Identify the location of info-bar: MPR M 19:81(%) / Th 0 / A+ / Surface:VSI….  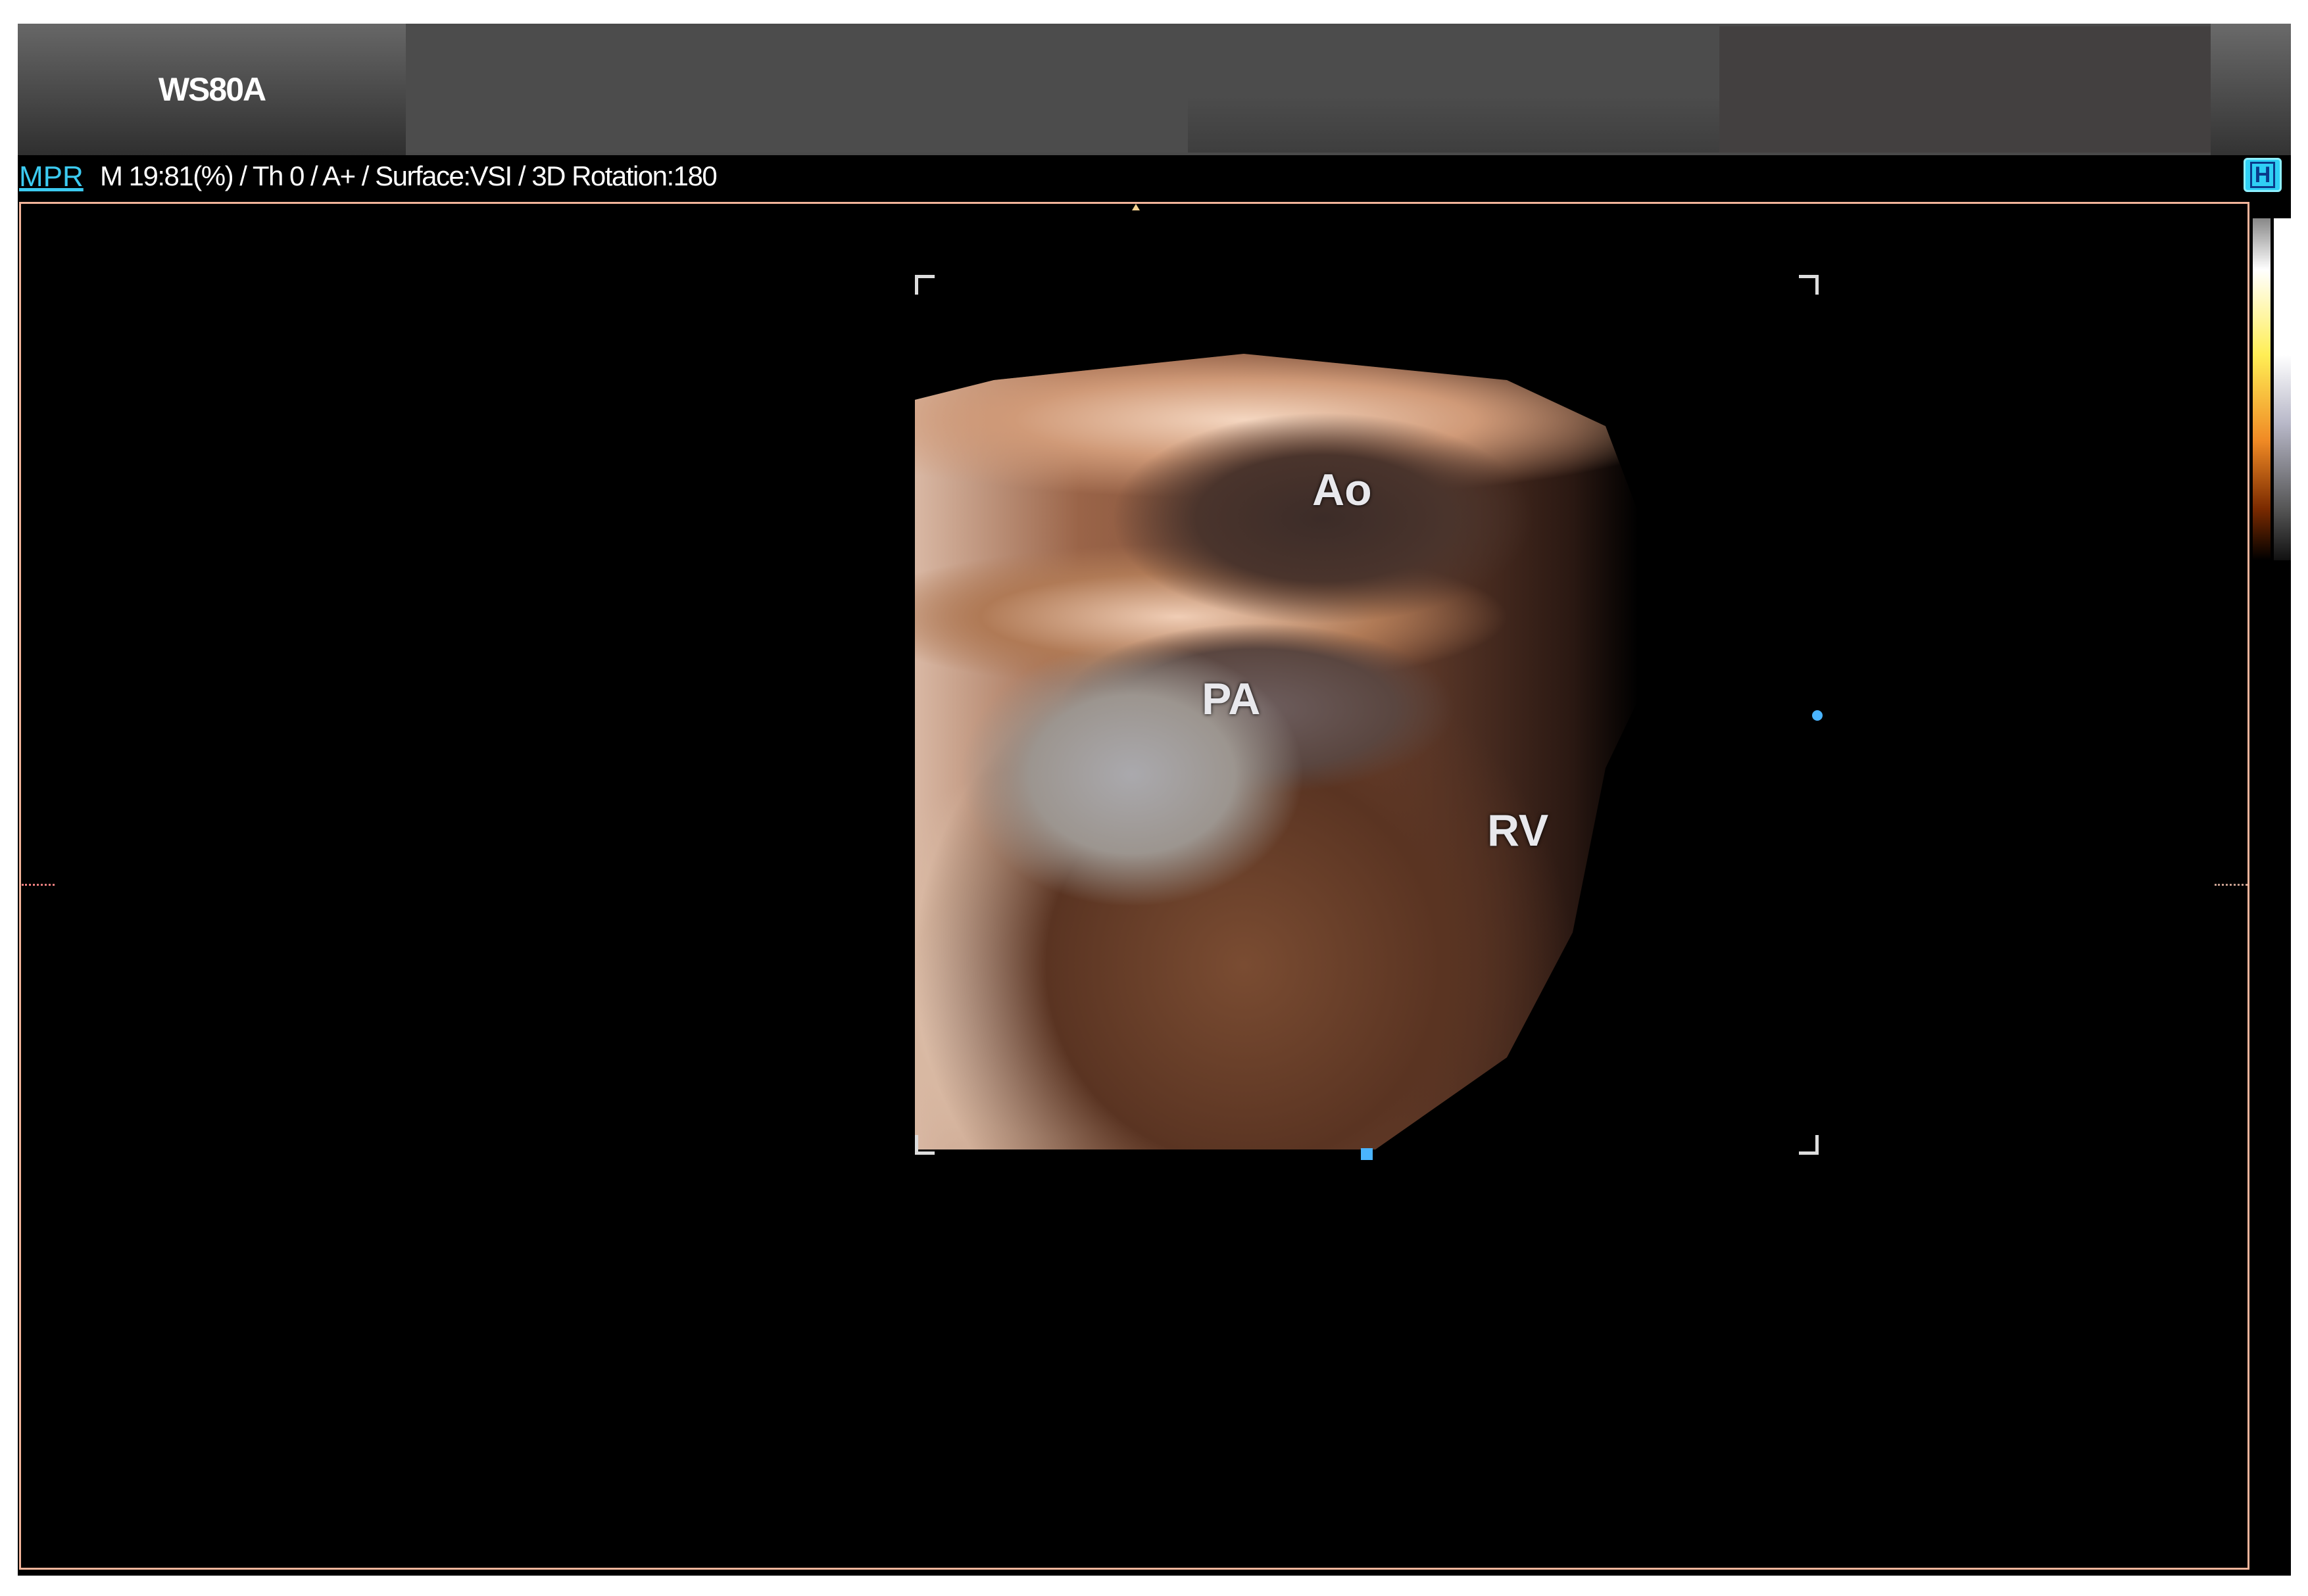
(1154, 178).